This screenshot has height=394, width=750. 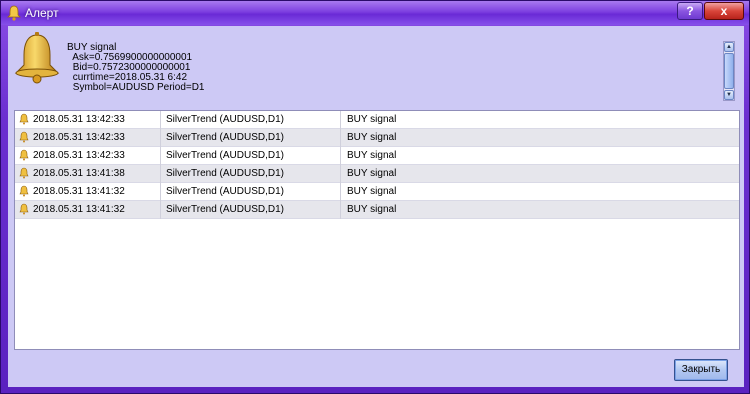 I want to click on help-button: ?, so click(x=690, y=11).